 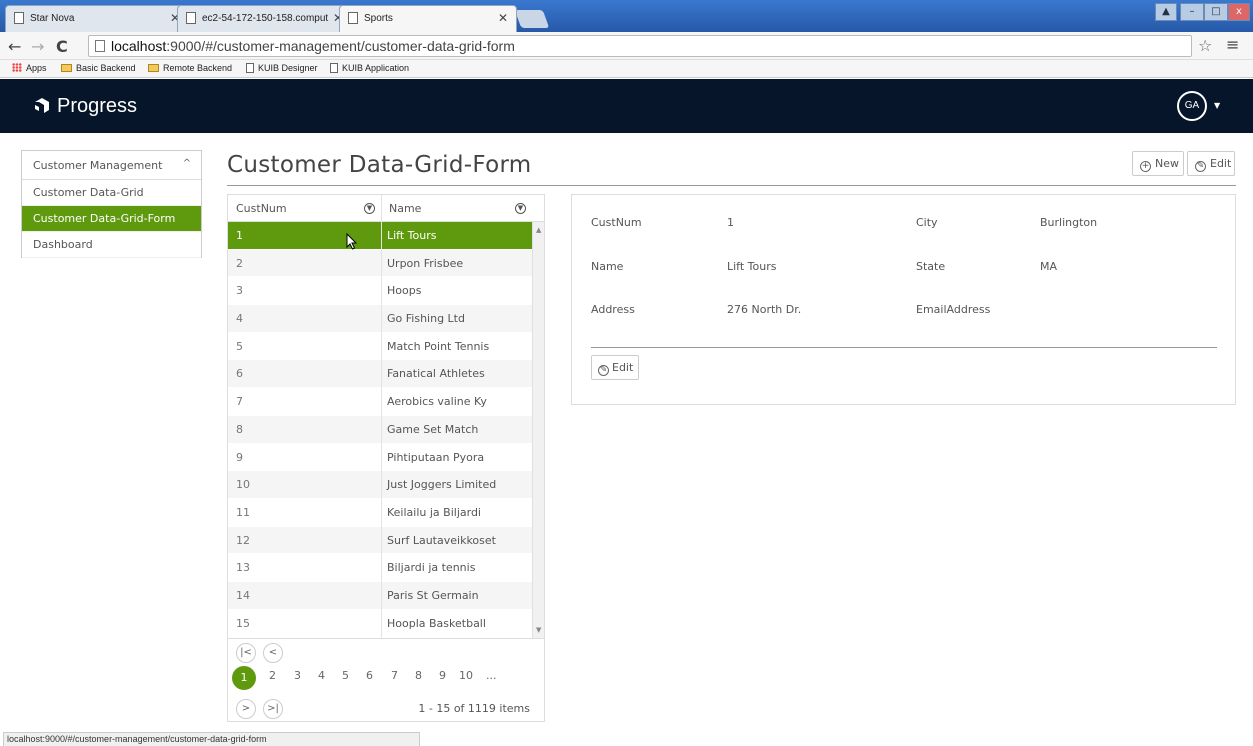 What do you see at coordinates (29, 68) in the screenshot?
I see `bookmark-apps: Apps` at bounding box center [29, 68].